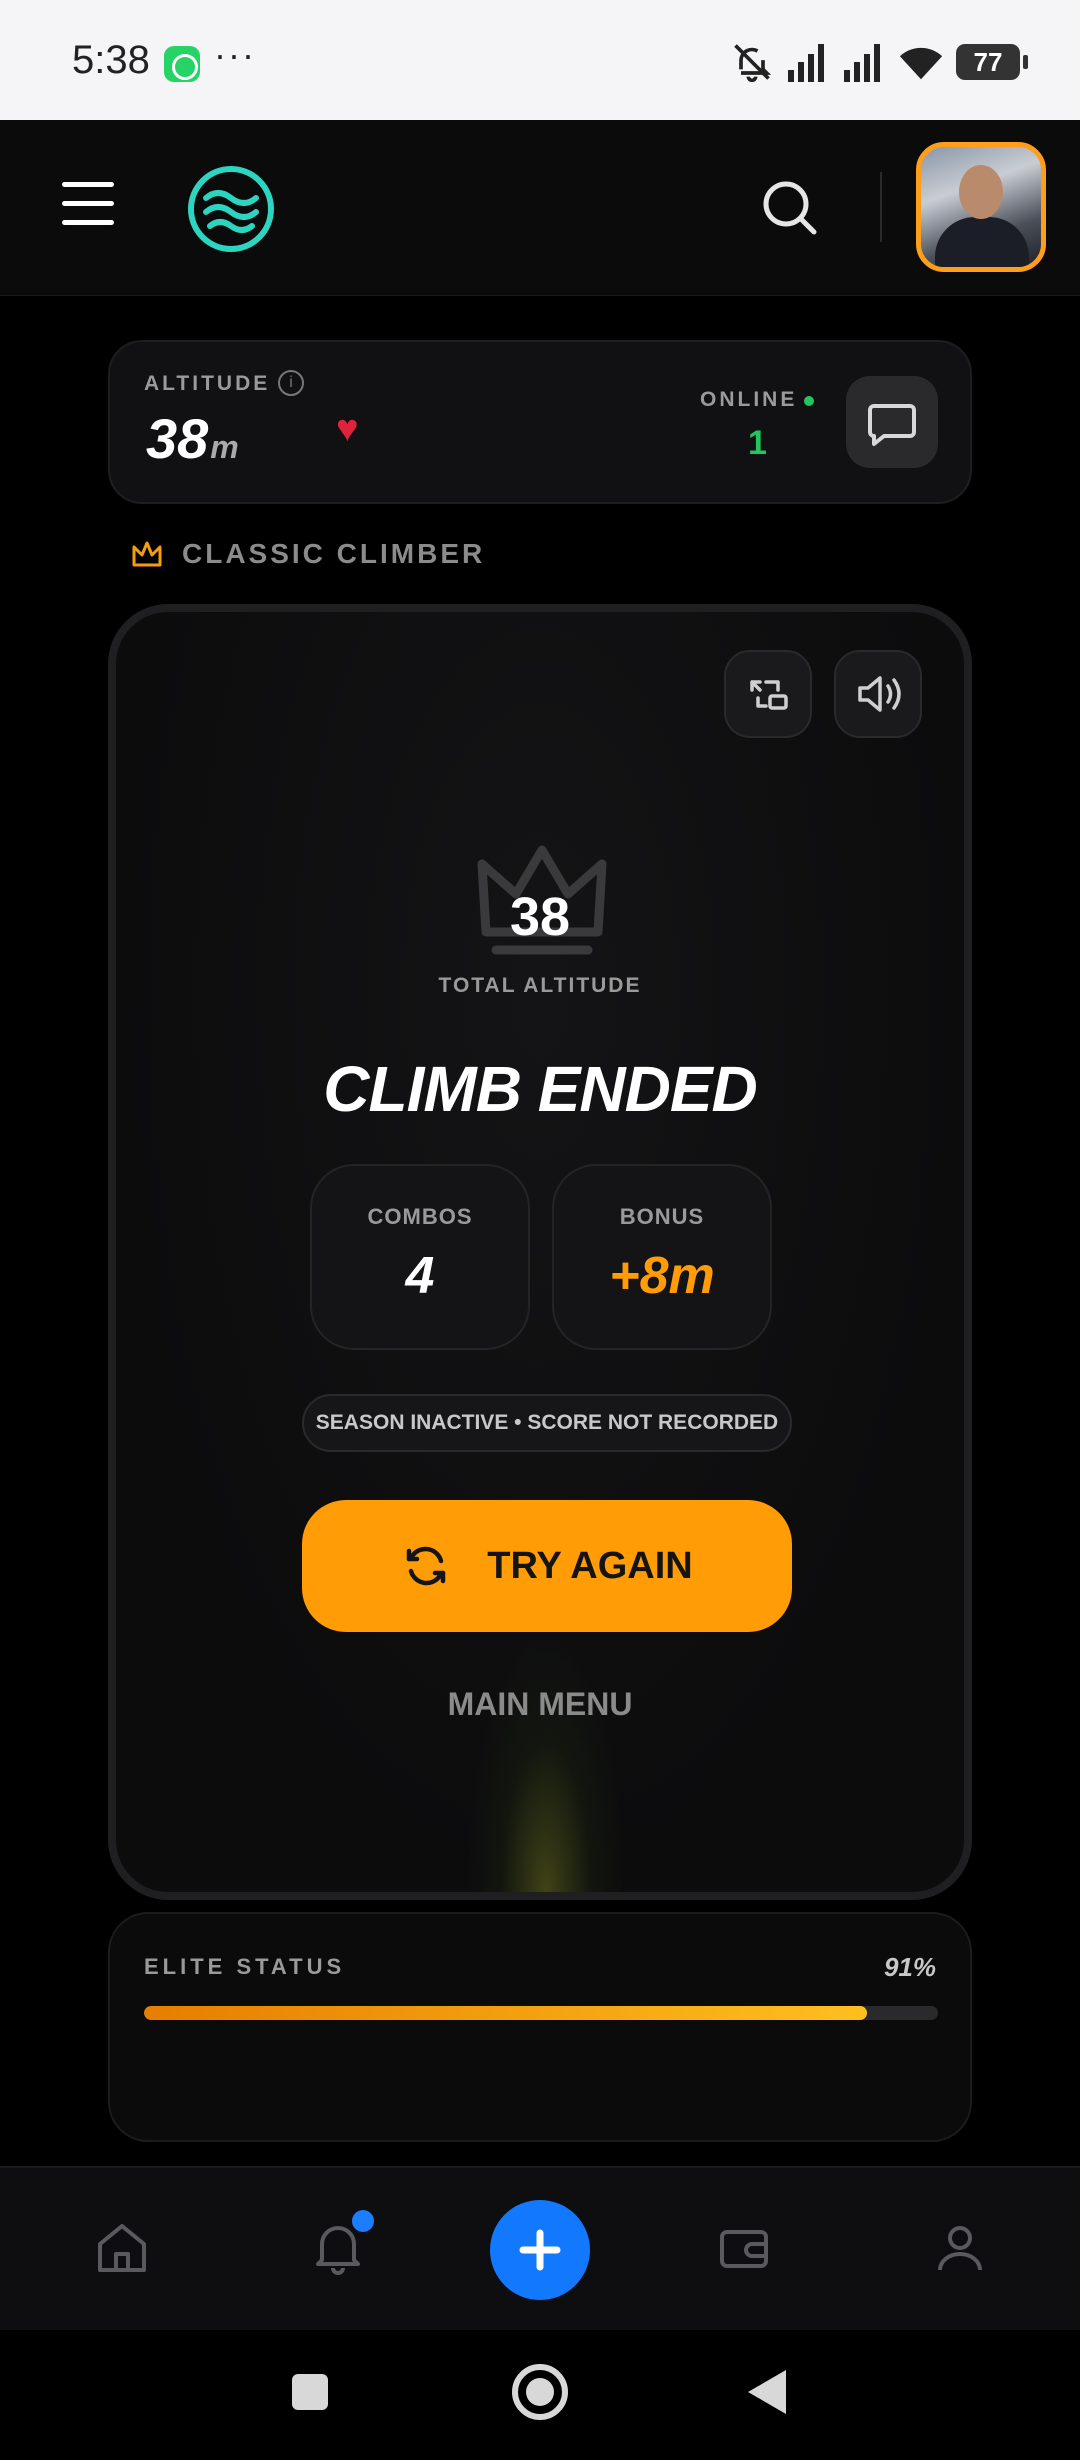 Image resolution: width=1080 pixels, height=2460 pixels. What do you see at coordinates (540, 422) in the screenshot?
I see `altitude-card: ALTITUDE i 38m ♥ ONLINE 1` at bounding box center [540, 422].